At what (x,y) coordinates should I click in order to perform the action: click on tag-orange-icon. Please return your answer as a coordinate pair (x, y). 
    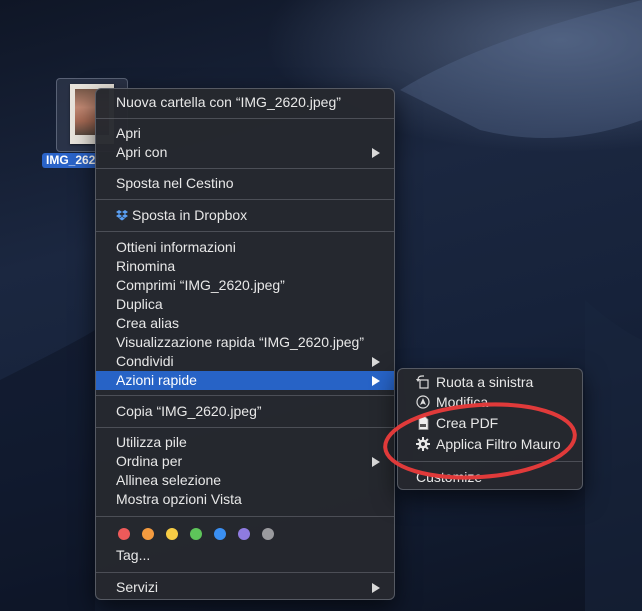
    Looking at the image, I should click on (148, 534).